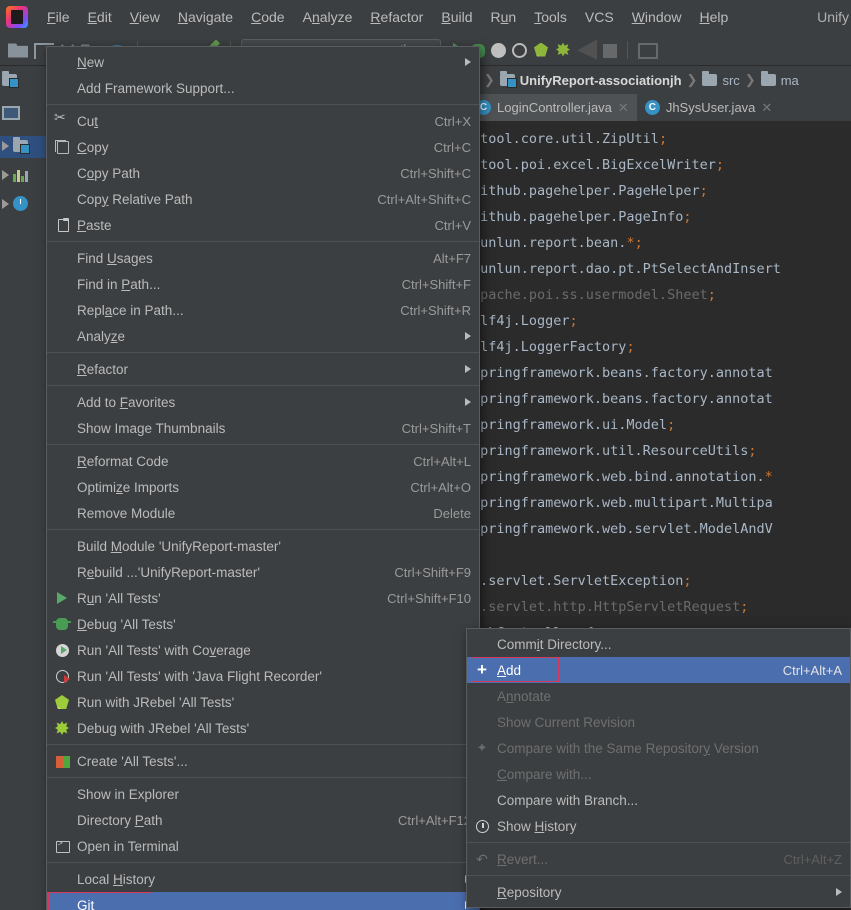  I want to click on context-menu-item-debug-all-tests: Debug 'All Tests', so click(263, 624).